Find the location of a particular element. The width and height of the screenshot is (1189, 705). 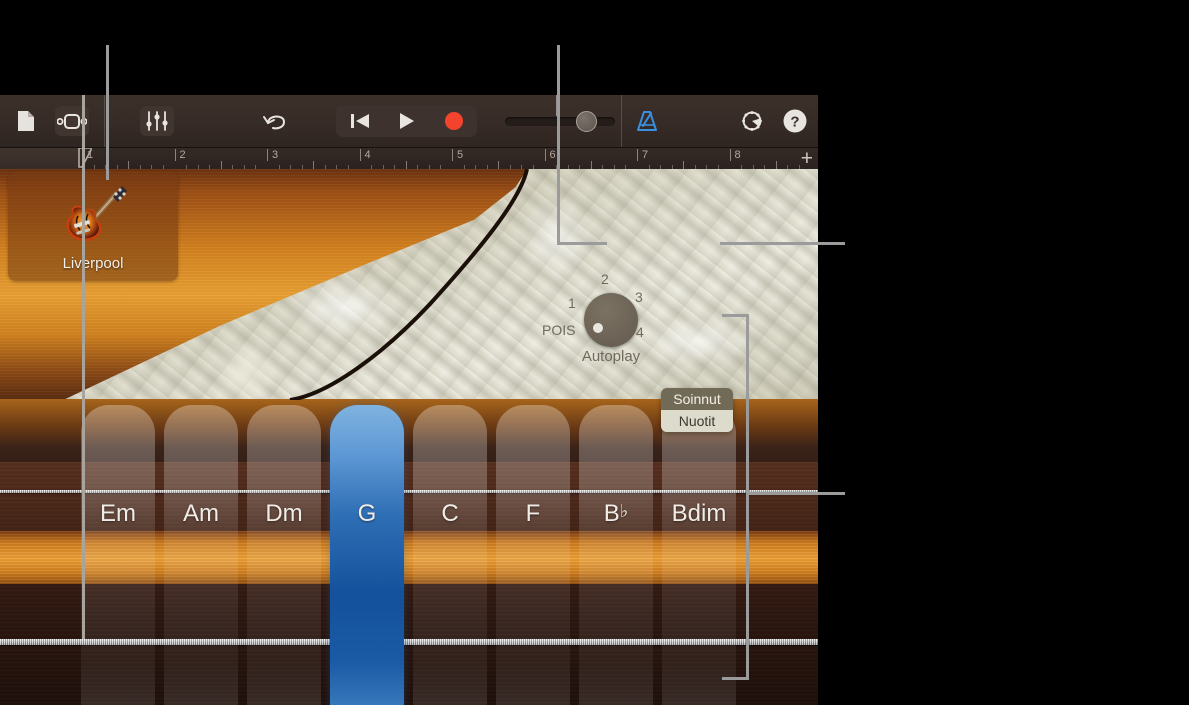

chord-strip-bdim: Bdim is located at coordinates (699, 555).